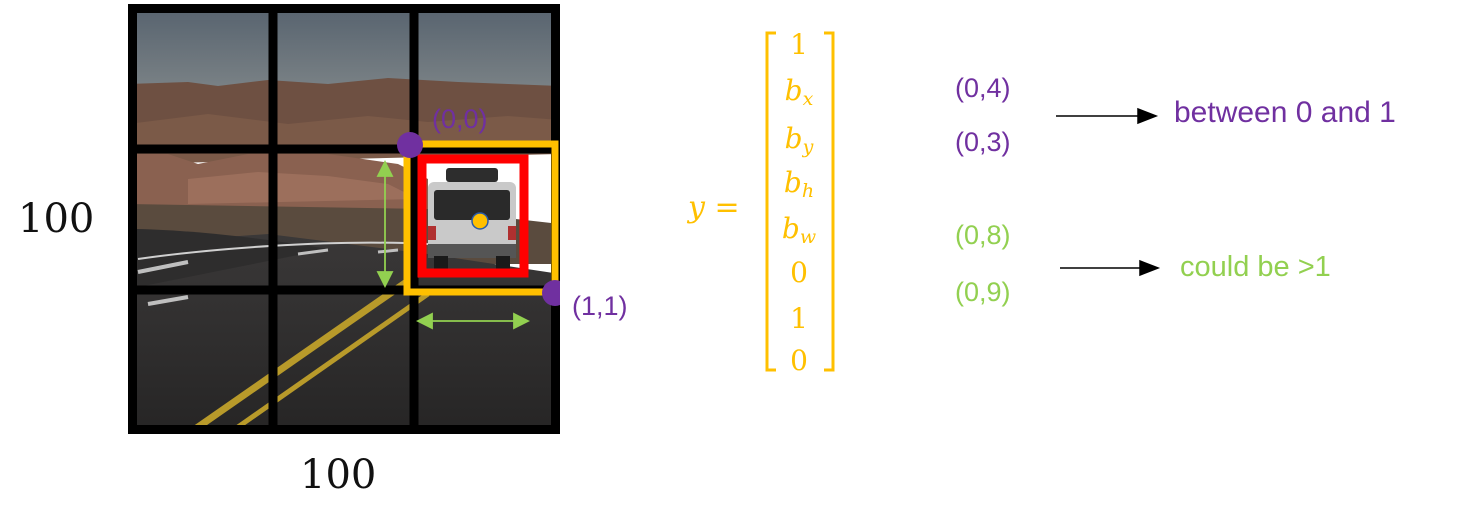 This screenshot has width=1474, height=508. What do you see at coordinates (480, 221) in the screenshot?
I see `center-dot` at bounding box center [480, 221].